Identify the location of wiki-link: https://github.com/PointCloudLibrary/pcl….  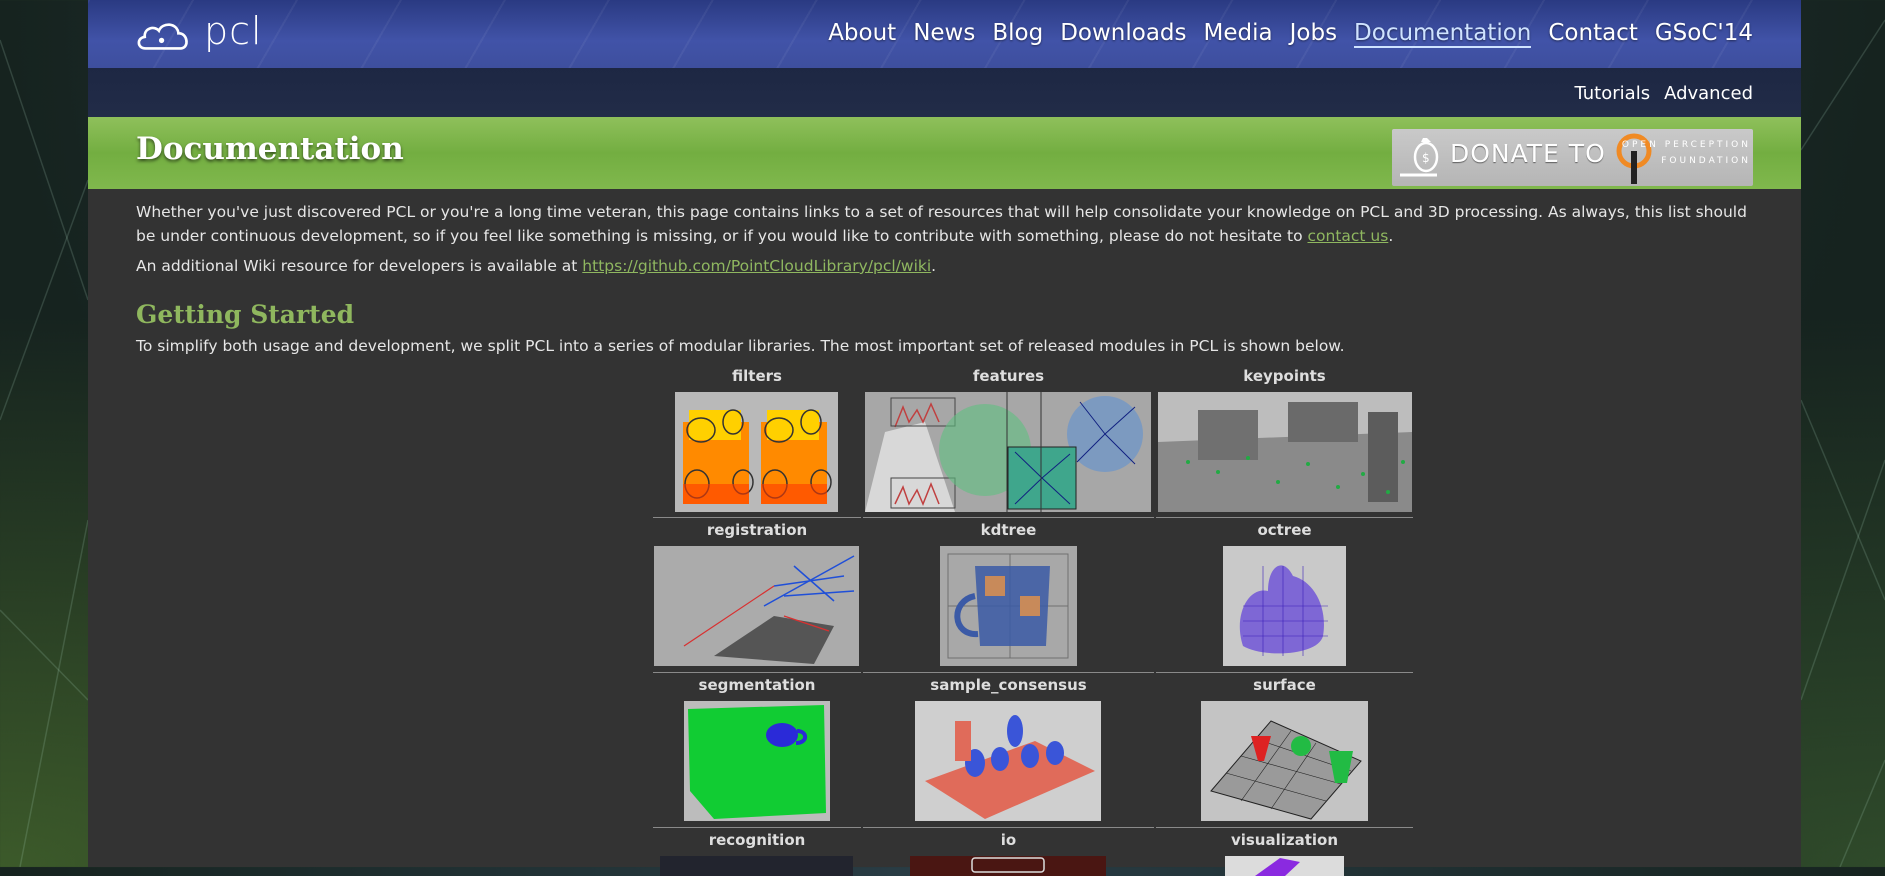
(756, 266).